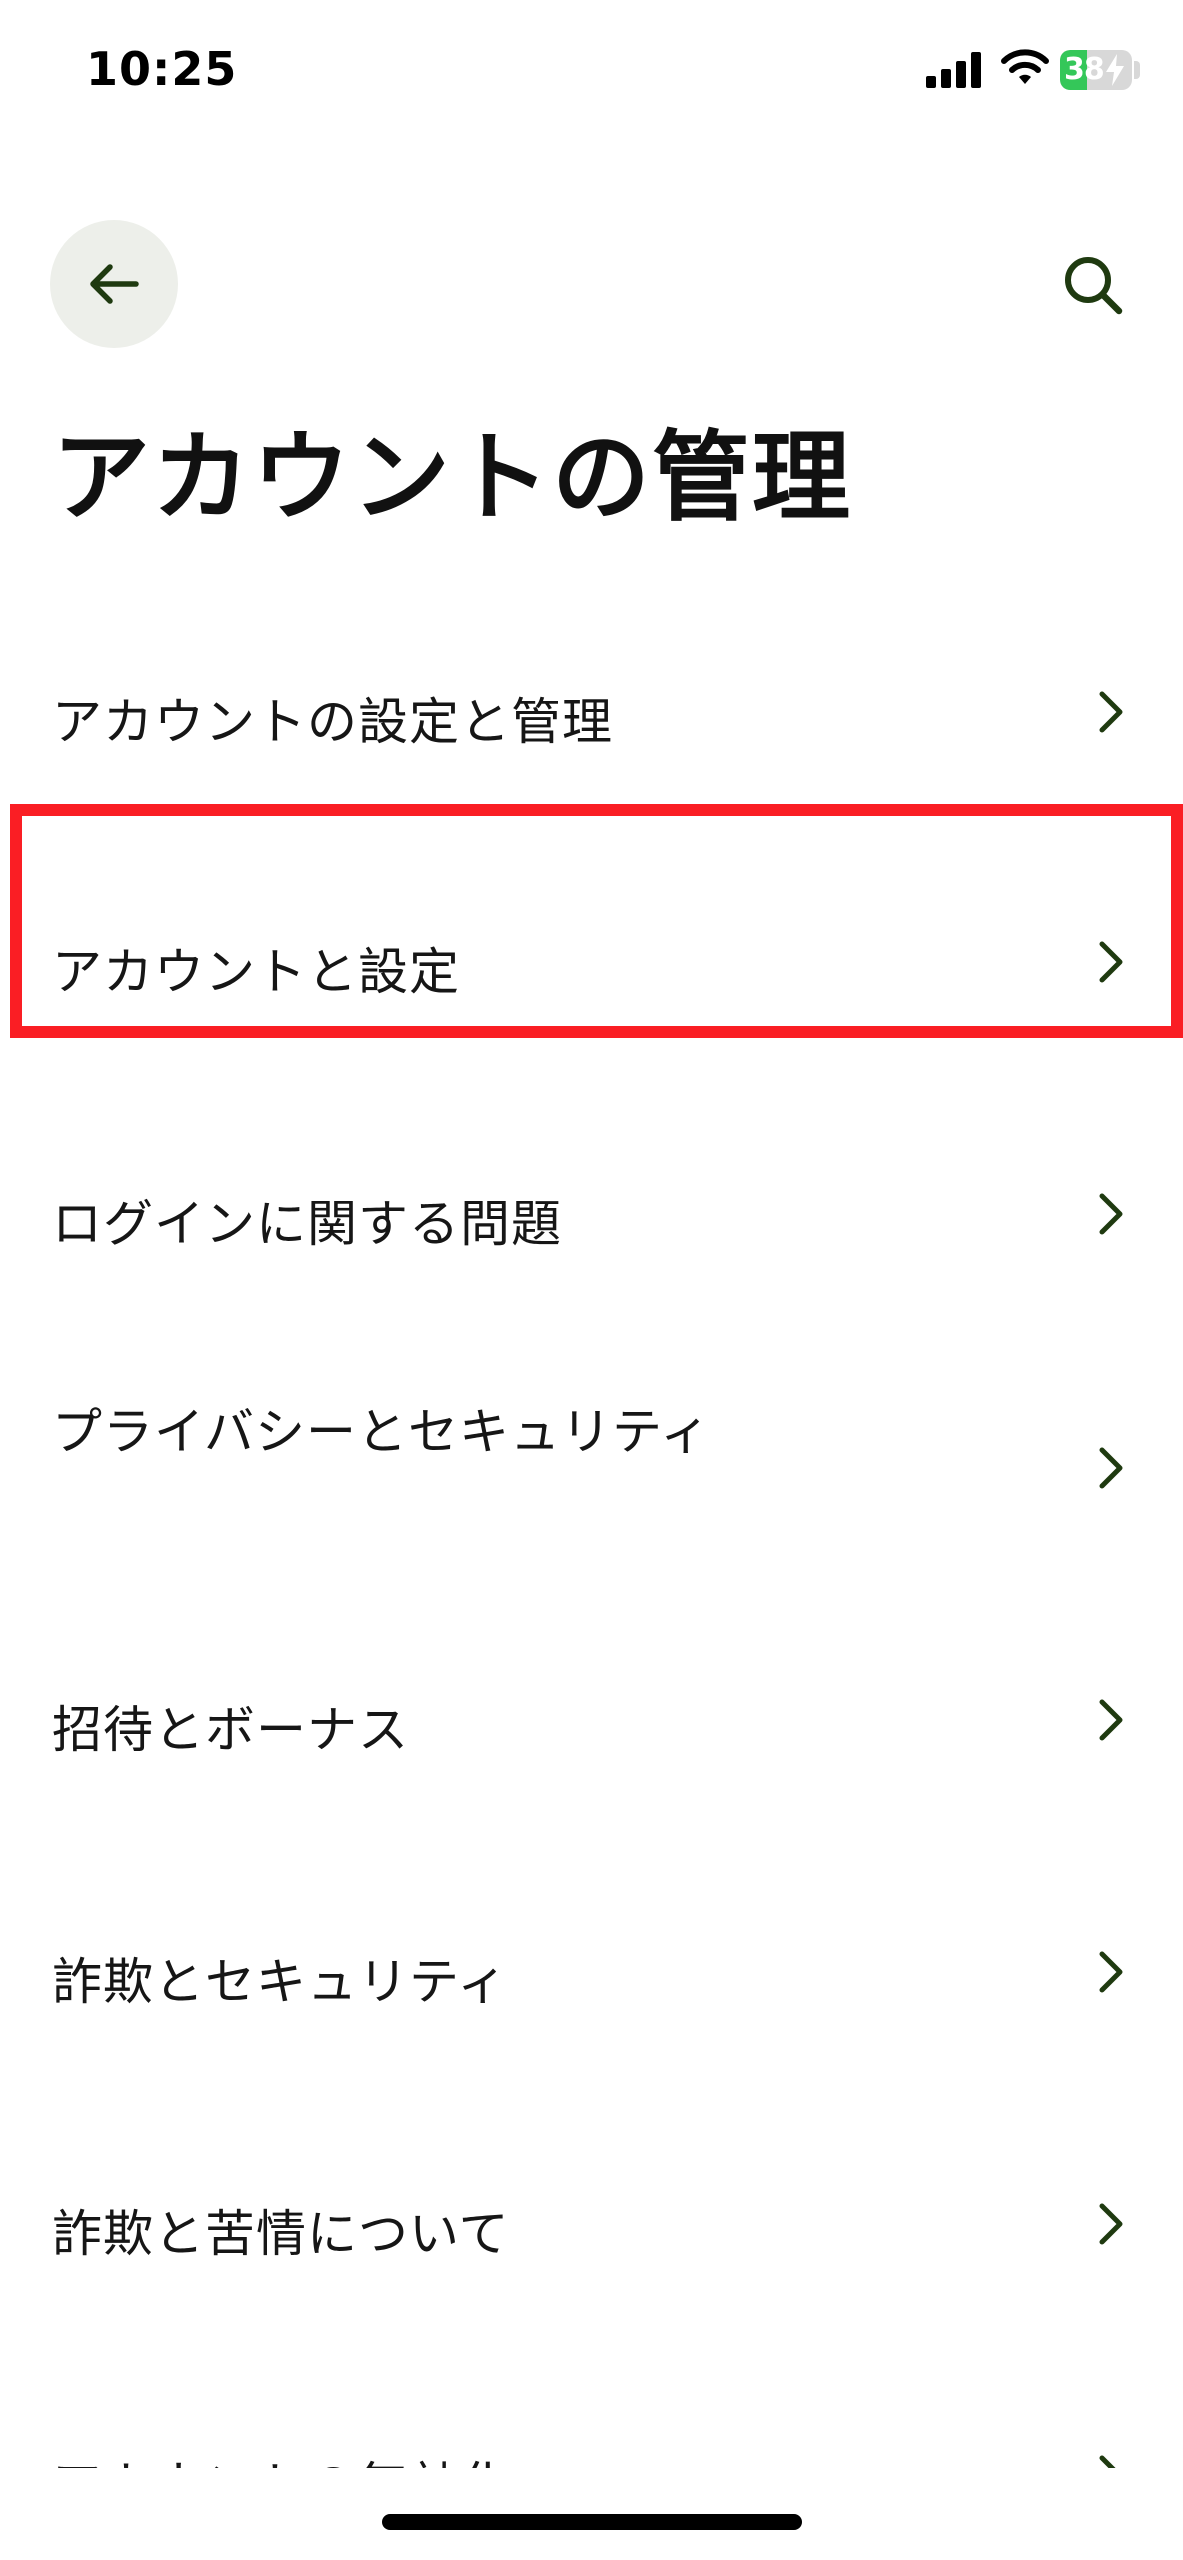 Image resolution: width=1183 pixels, height=2560 pixels. Describe the element at coordinates (381, 1432) in the screenshot. I see `menu-item-label: プライバシーとセキュリティ` at that location.